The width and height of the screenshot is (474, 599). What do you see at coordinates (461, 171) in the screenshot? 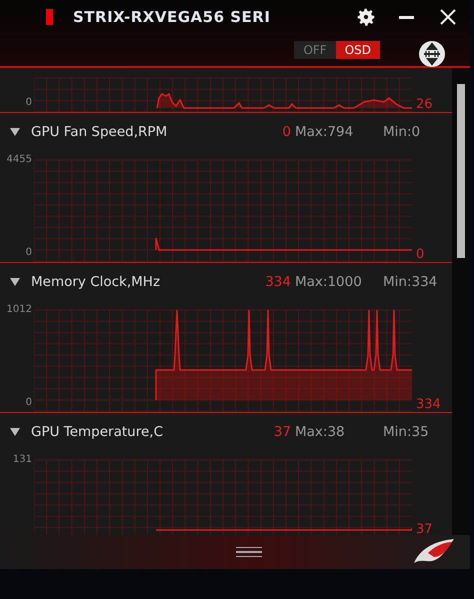
I see `scrollbar-thumb` at bounding box center [461, 171].